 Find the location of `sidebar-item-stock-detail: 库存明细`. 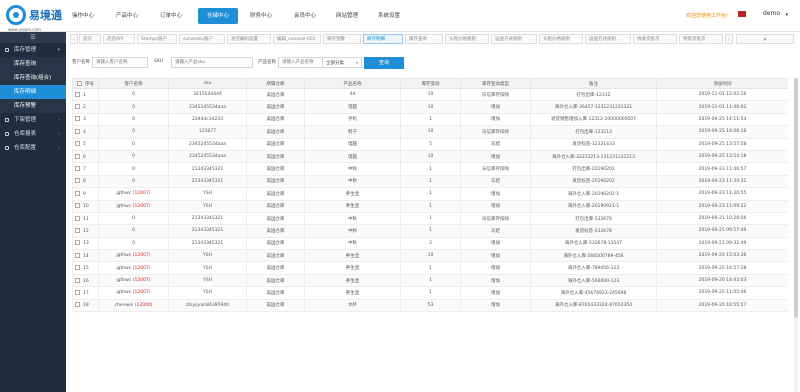

sidebar-item-stock-detail: 库存明细 is located at coordinates (33, 92).